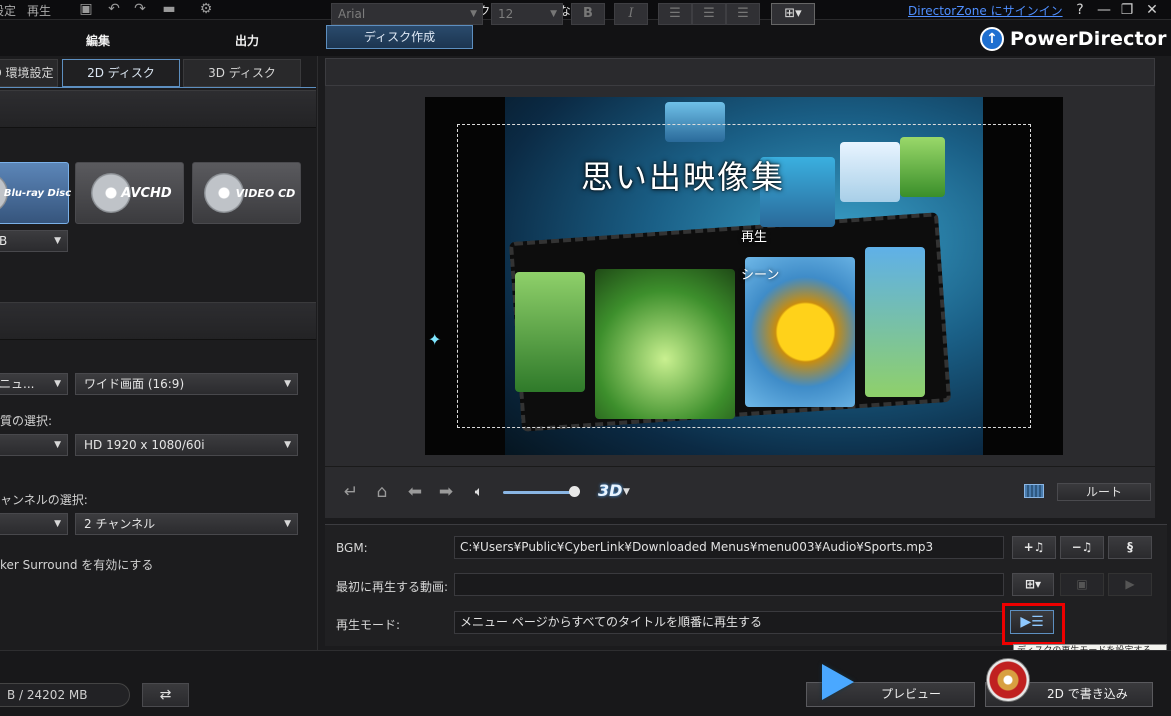  I want to click on play-mode-label: 再生モード:, so click(368, 625).